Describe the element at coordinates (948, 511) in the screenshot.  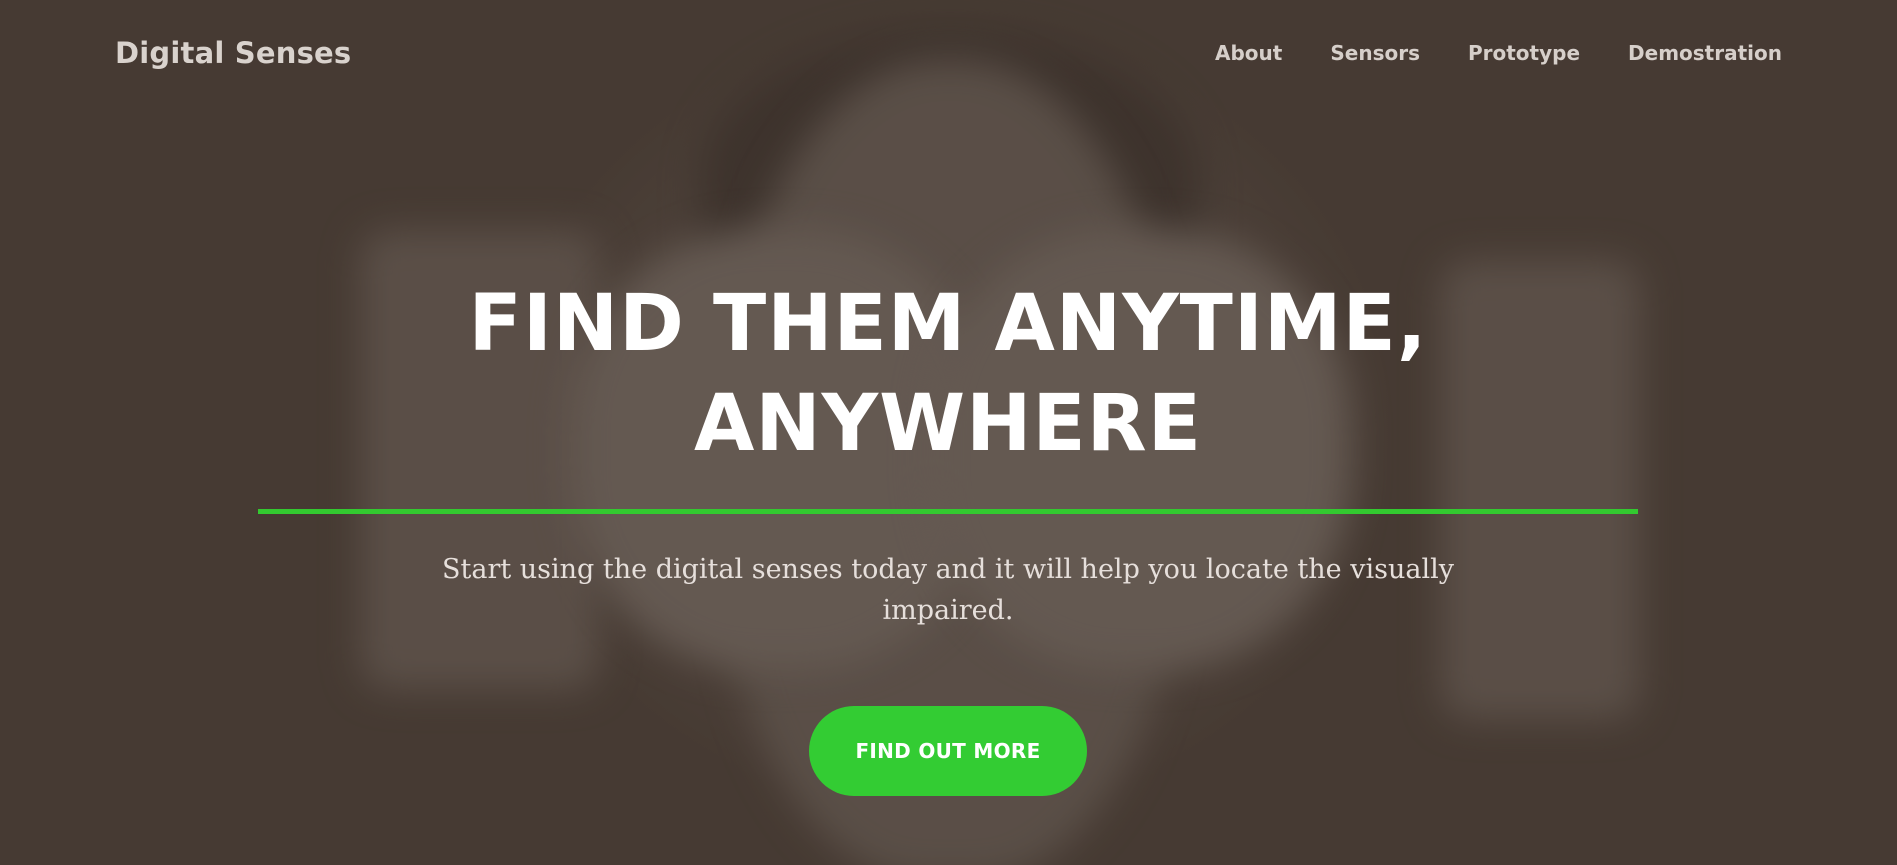
I see `hero-divider` at that location.